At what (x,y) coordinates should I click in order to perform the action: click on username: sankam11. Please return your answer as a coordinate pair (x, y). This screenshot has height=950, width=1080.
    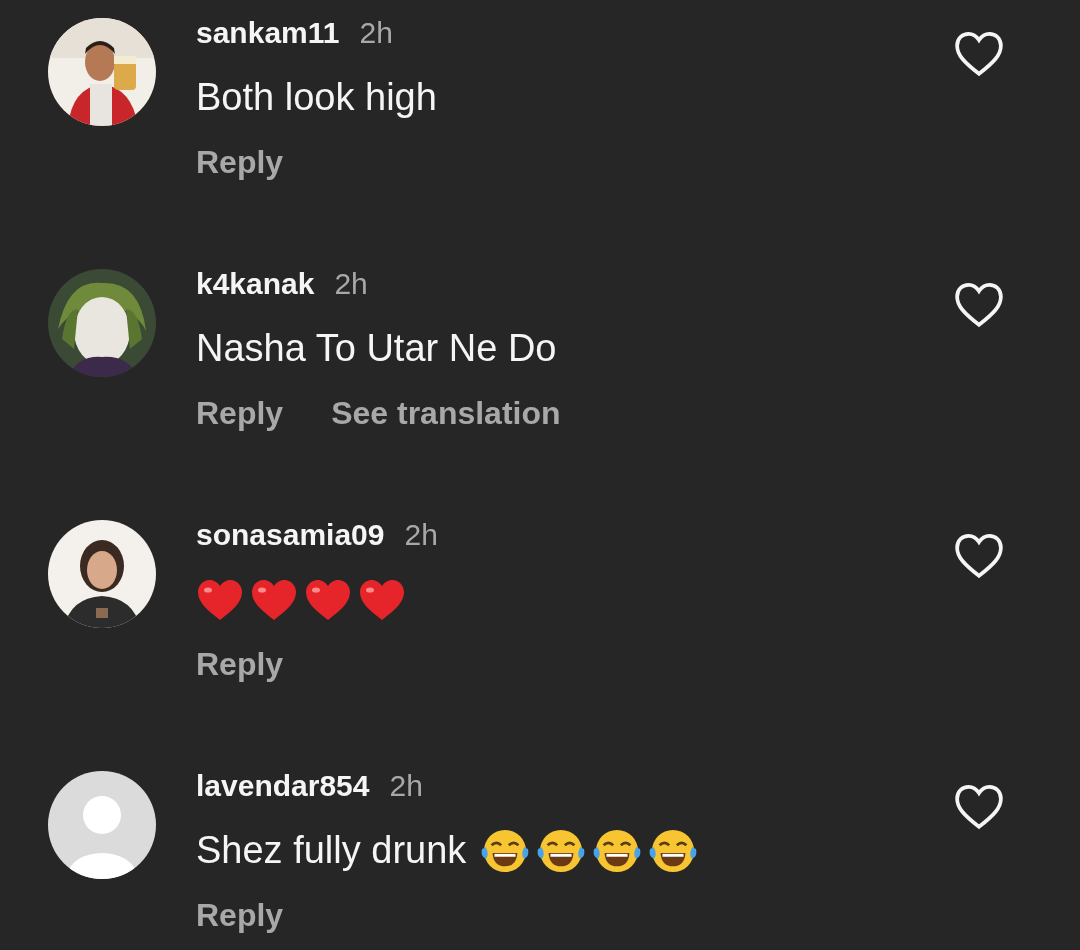
    Looking at the image, I should click on (268, 32).